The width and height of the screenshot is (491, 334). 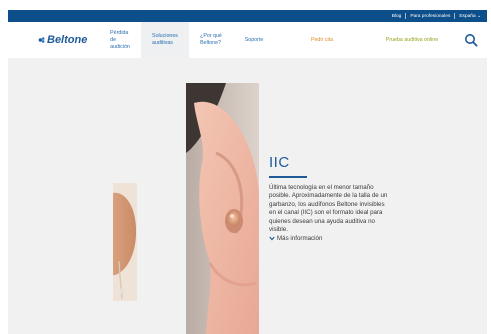 I want to click on previous-product-image, so click(x=125, y=242).